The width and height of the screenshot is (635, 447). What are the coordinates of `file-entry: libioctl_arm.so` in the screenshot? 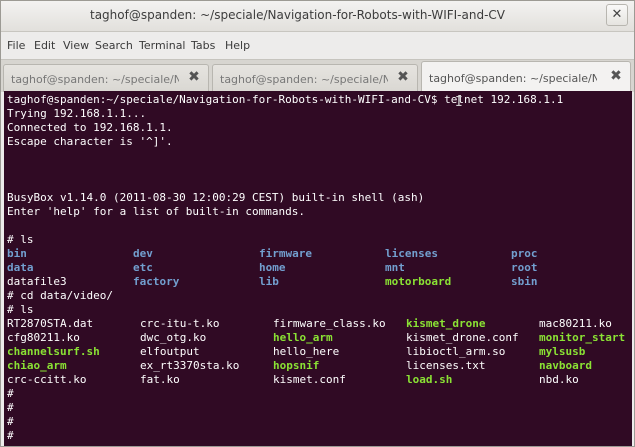 It's located at (456, 351).